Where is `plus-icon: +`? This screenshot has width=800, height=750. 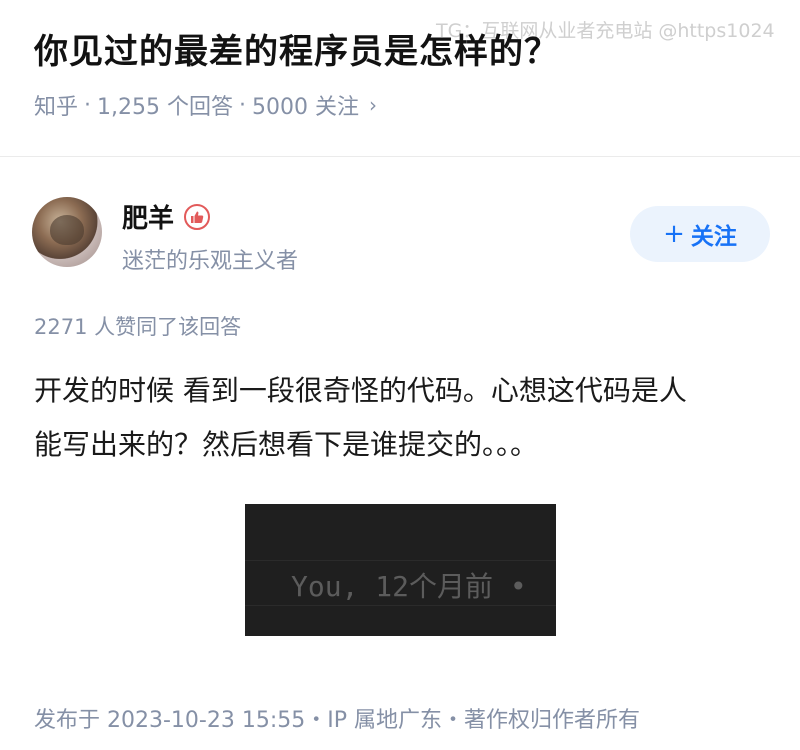
plus-icon: + is located at coordinates (674, 234).